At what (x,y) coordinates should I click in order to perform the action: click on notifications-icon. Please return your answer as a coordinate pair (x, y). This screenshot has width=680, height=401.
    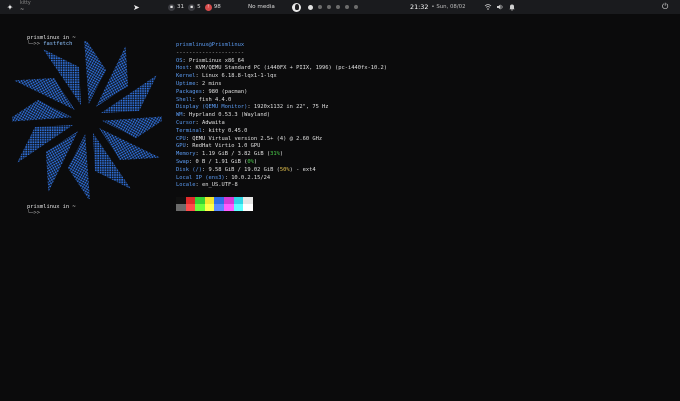
    Looking at the image, I should click on (512, 7).